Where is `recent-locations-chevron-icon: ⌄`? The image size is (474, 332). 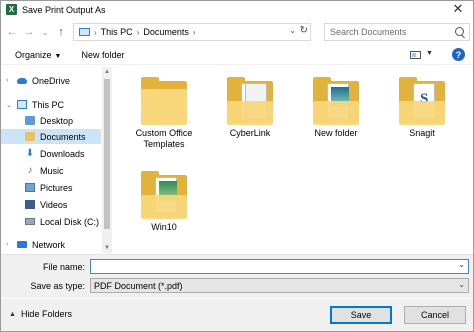
recent-locations-chevron-icon: ⌄ is located at coordinates (45, 32).